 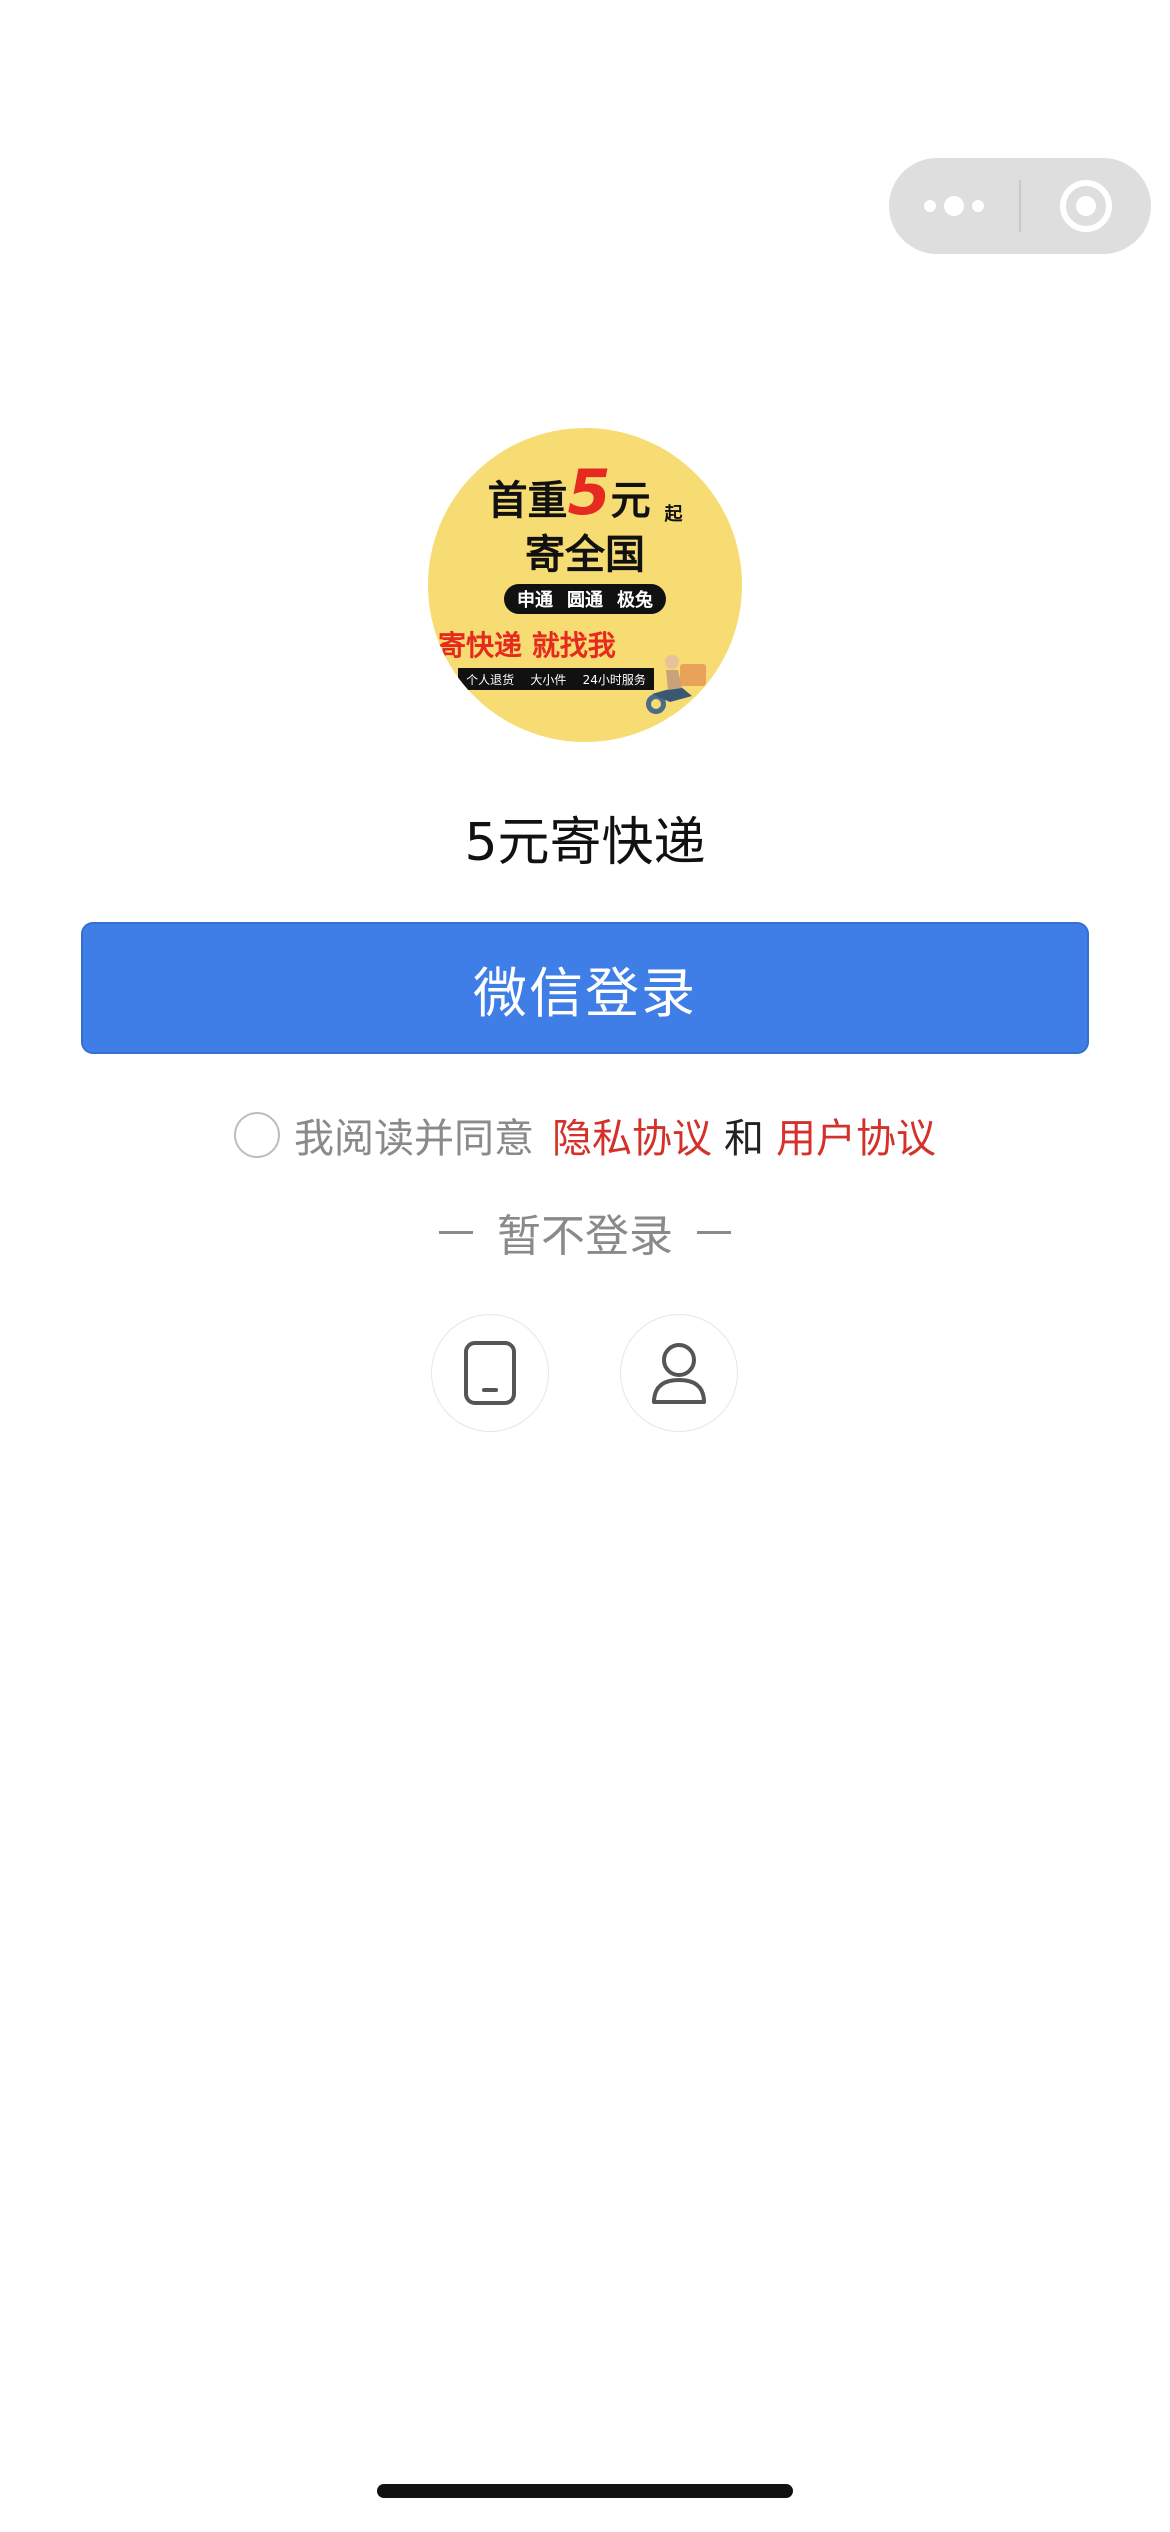 What do you see at coordinates (1020, 206) in the screenshot?
I see `miniprogram-capsule` at bounding box center [1020, 206].